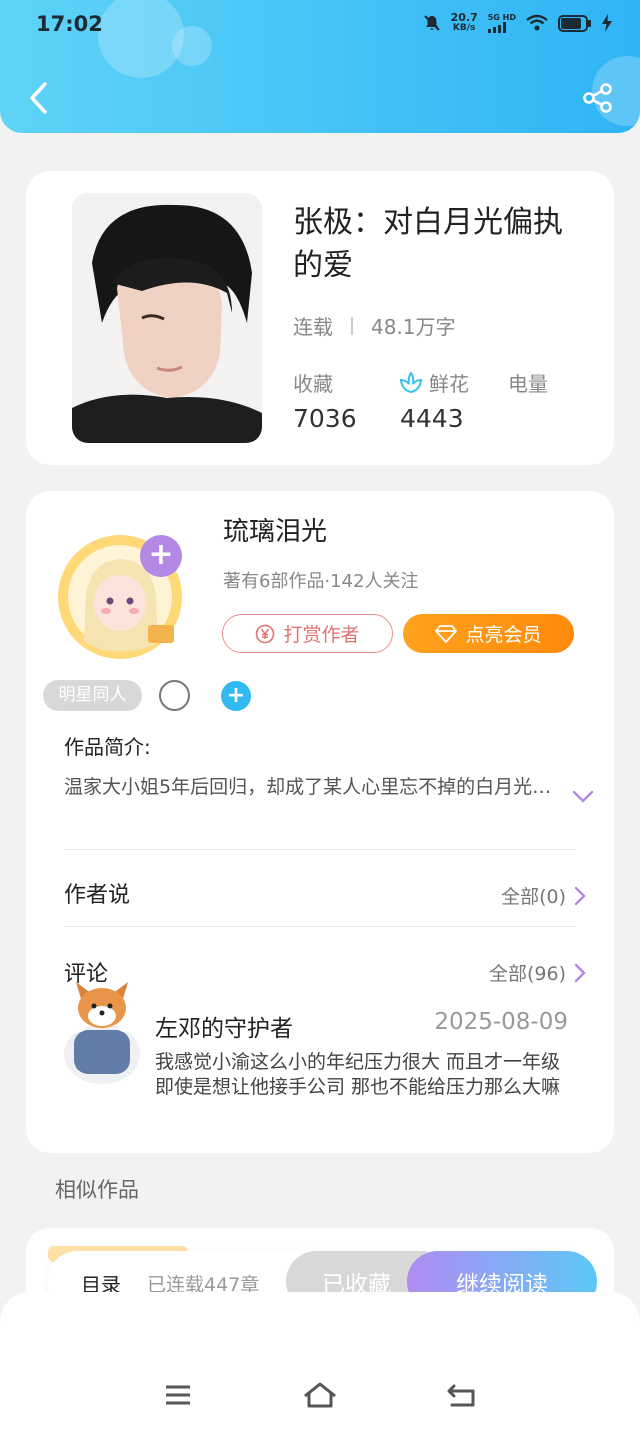 This screenshot has height=1433, width=640. Describe the element at coordinates (501, 1022) in the screenshot. I see `comment-date: 2025-08-09` at that location.